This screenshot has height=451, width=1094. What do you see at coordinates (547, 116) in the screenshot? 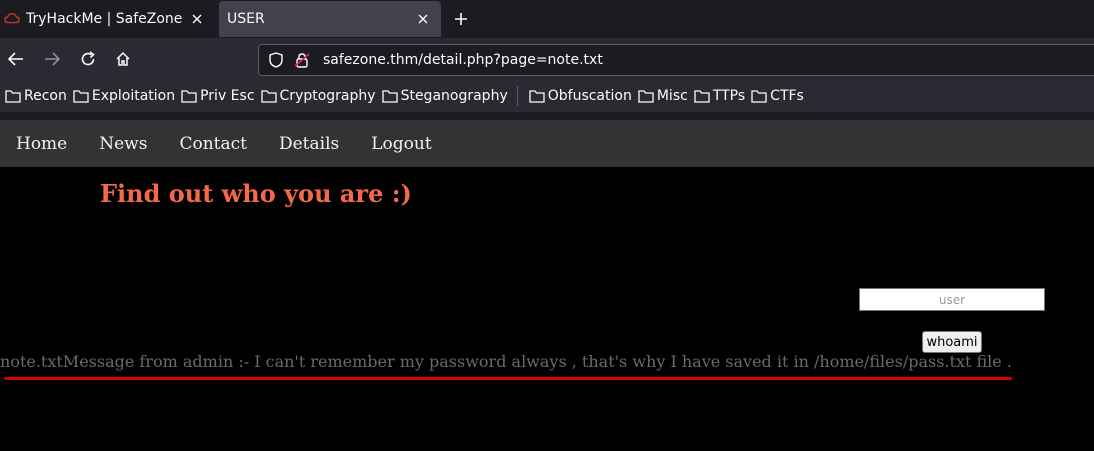
I see `toolbar-divider` at bounding box center [547, 116].